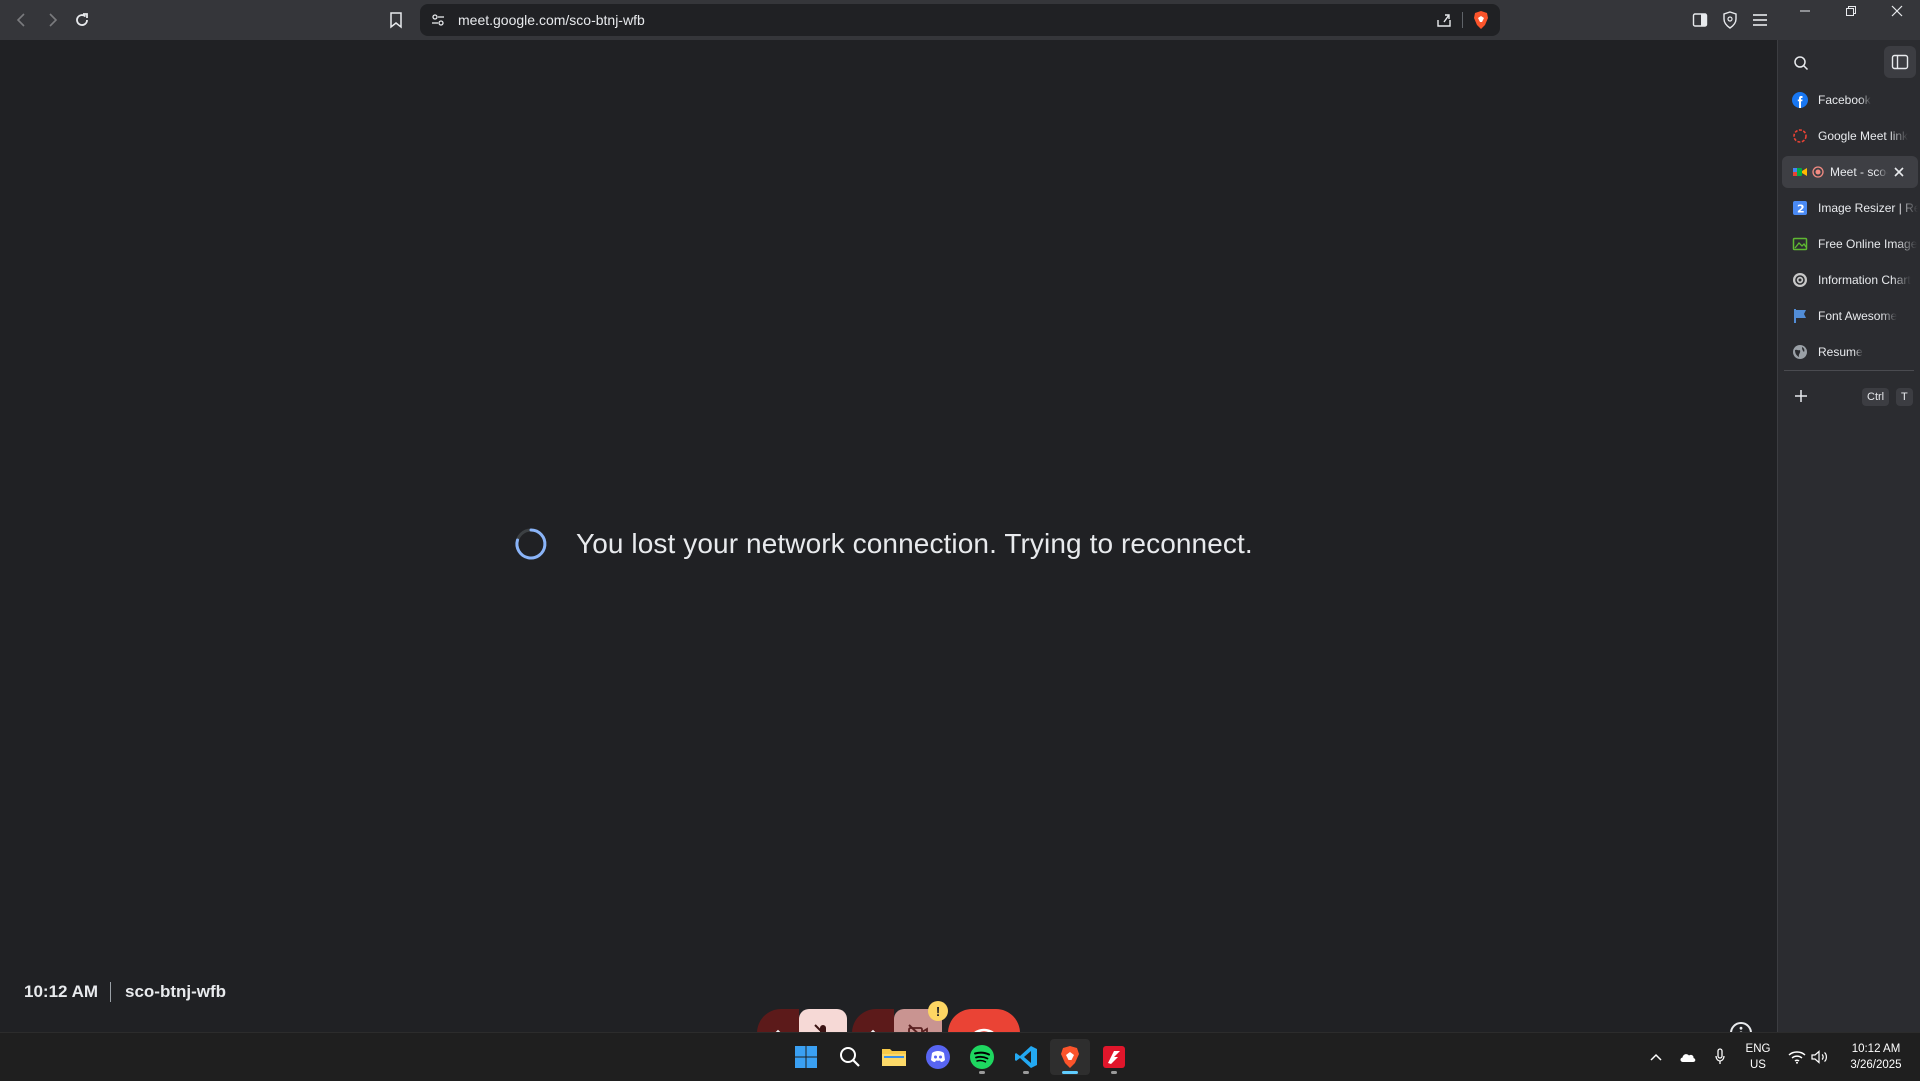 Image resolution: width=1920 pixels, height=1081 pixels. I want to click on globe-icon, so click(1800, 352).